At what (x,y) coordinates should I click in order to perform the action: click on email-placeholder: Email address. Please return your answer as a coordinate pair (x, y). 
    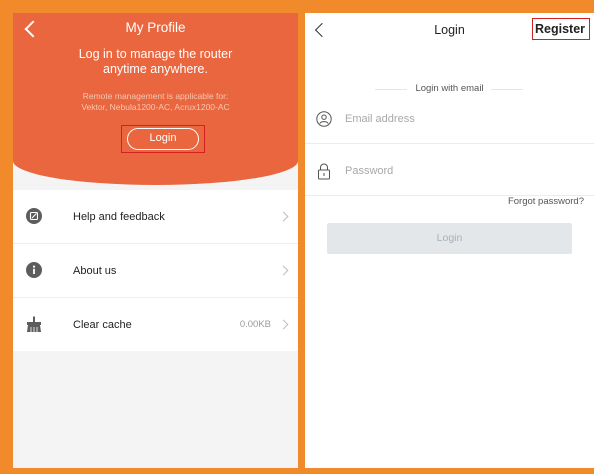
    Looking at the image, I should click on (380, 119).